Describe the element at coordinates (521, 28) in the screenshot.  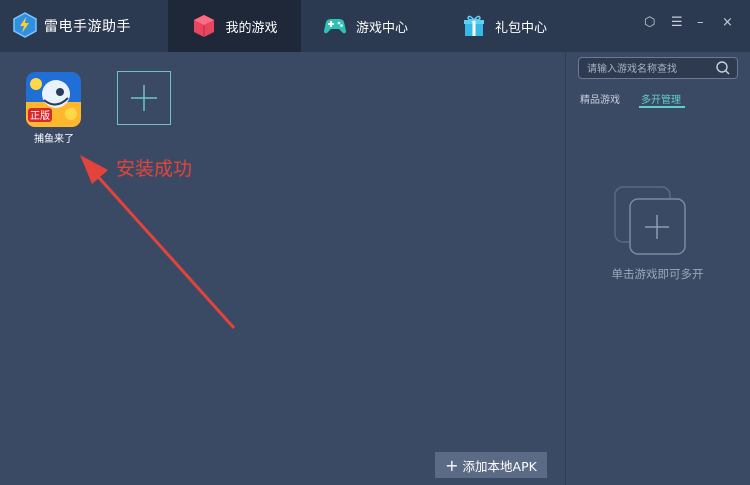
I see `tab-label: 礼包中心` at that location.